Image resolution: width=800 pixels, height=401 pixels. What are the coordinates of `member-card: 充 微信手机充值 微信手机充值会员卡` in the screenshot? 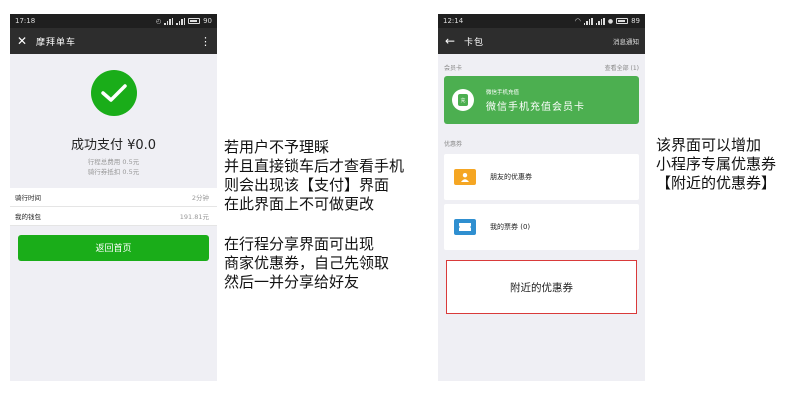 It's located at (541, 100).